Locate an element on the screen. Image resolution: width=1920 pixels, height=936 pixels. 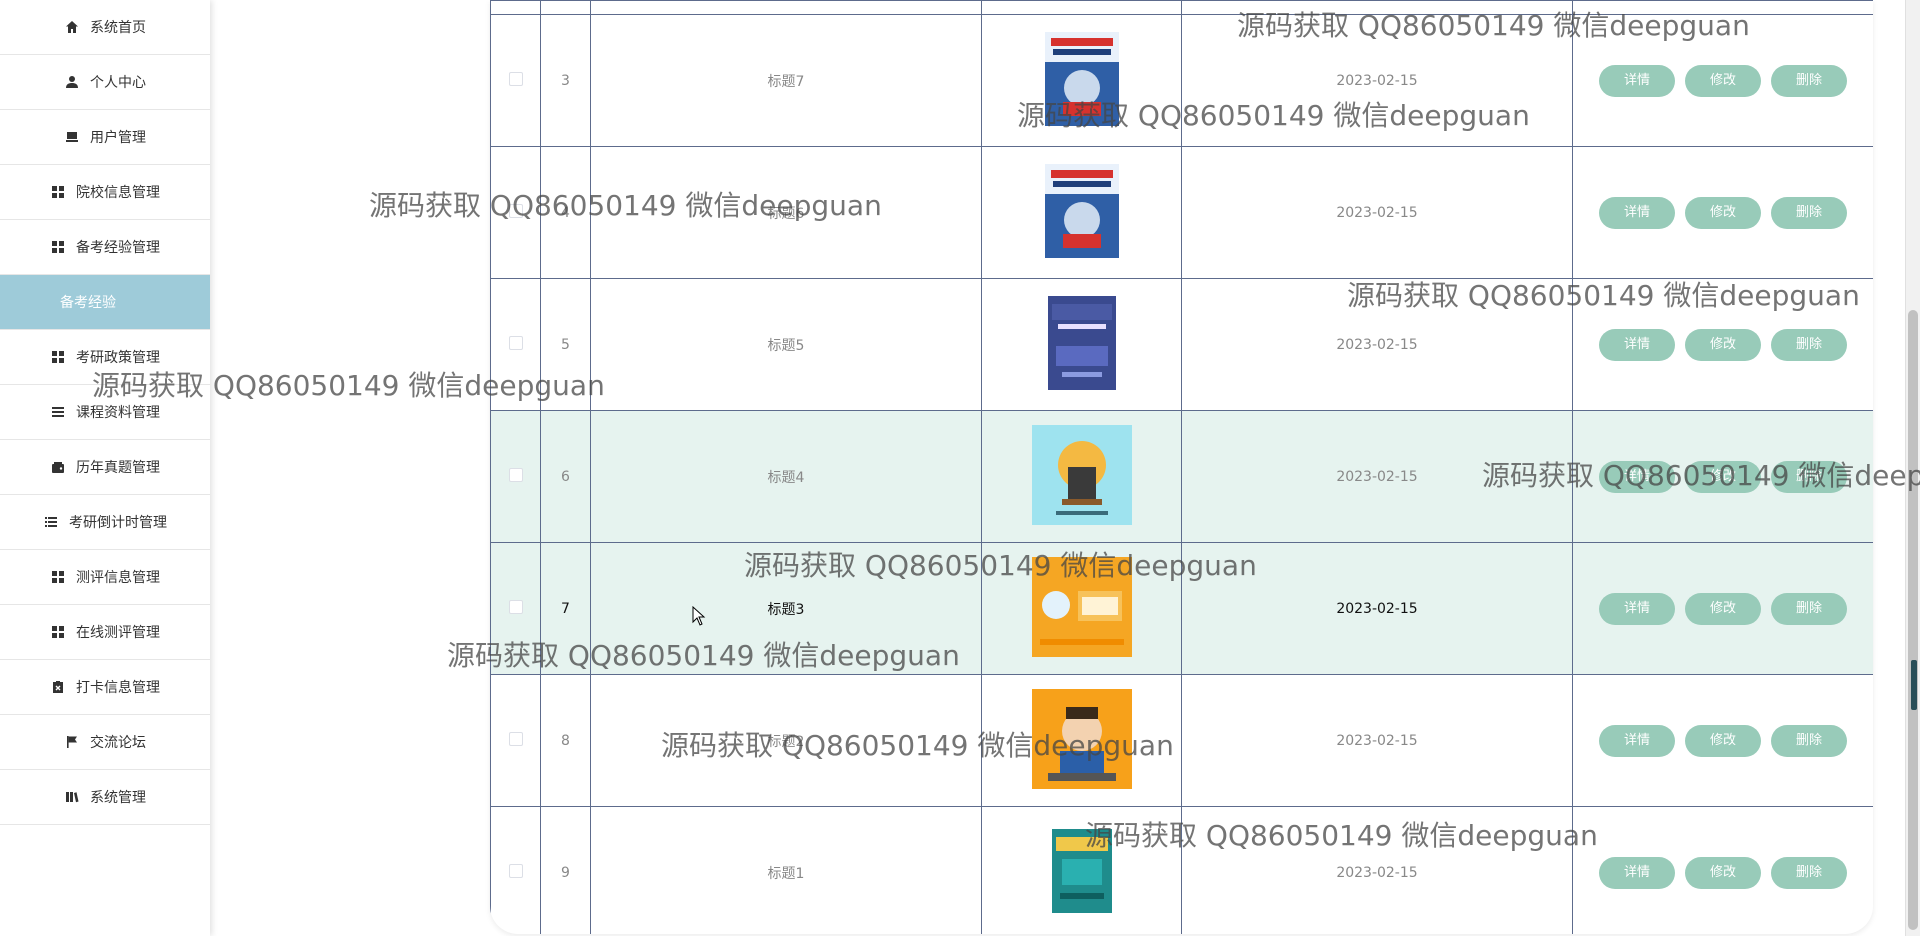
flag-icon is located at coordinates (72, 742).